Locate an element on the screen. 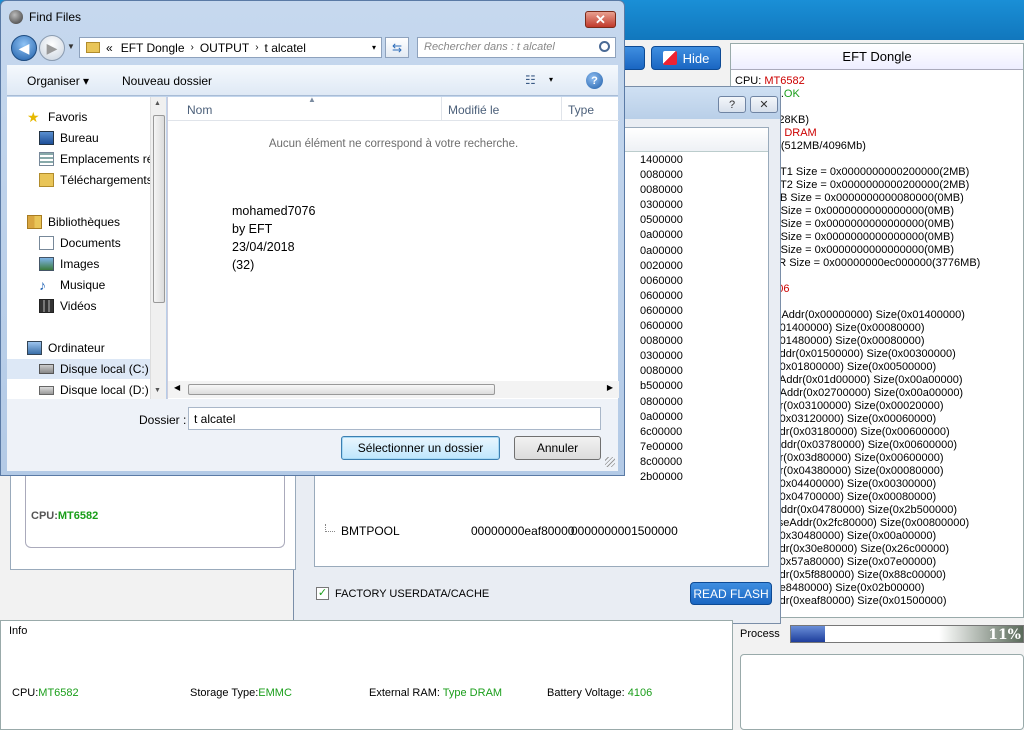  nav-label: Disque local (D:) is located at coordinates (104, 390).